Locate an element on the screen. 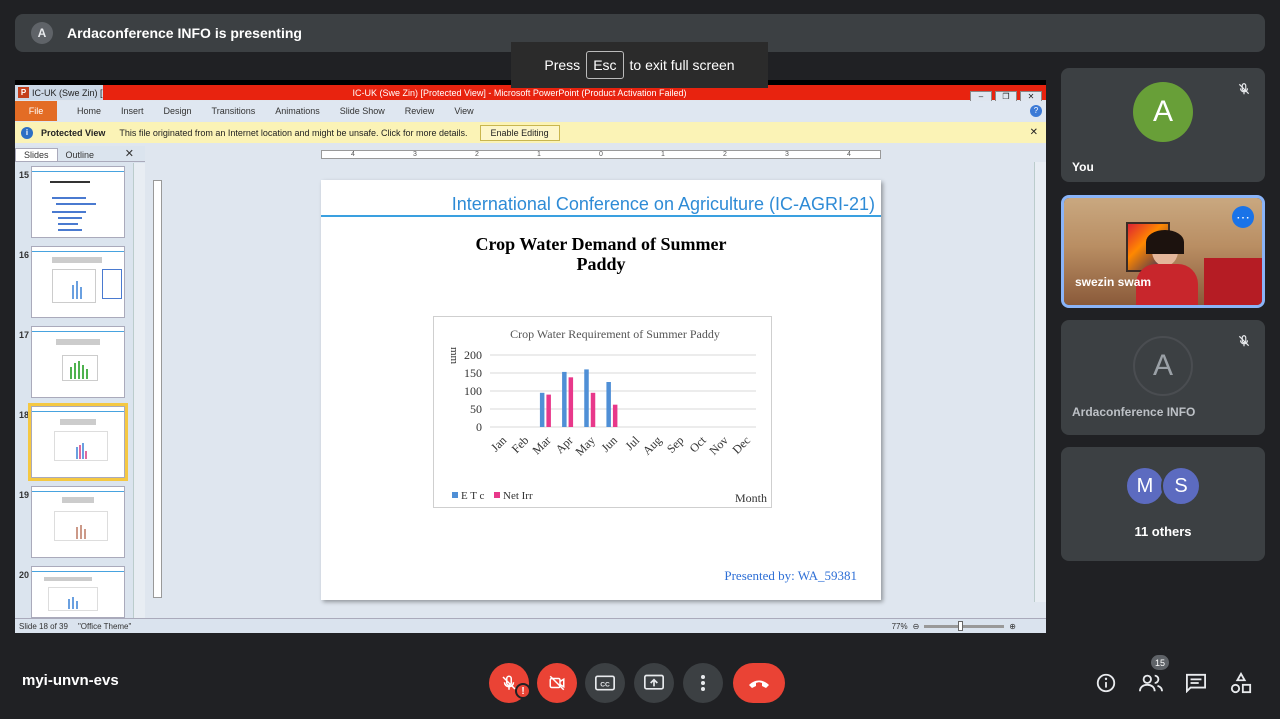 This screenshot has width=1280, height=719. y-tick-label: 50 is located at coordinates (476, 409).